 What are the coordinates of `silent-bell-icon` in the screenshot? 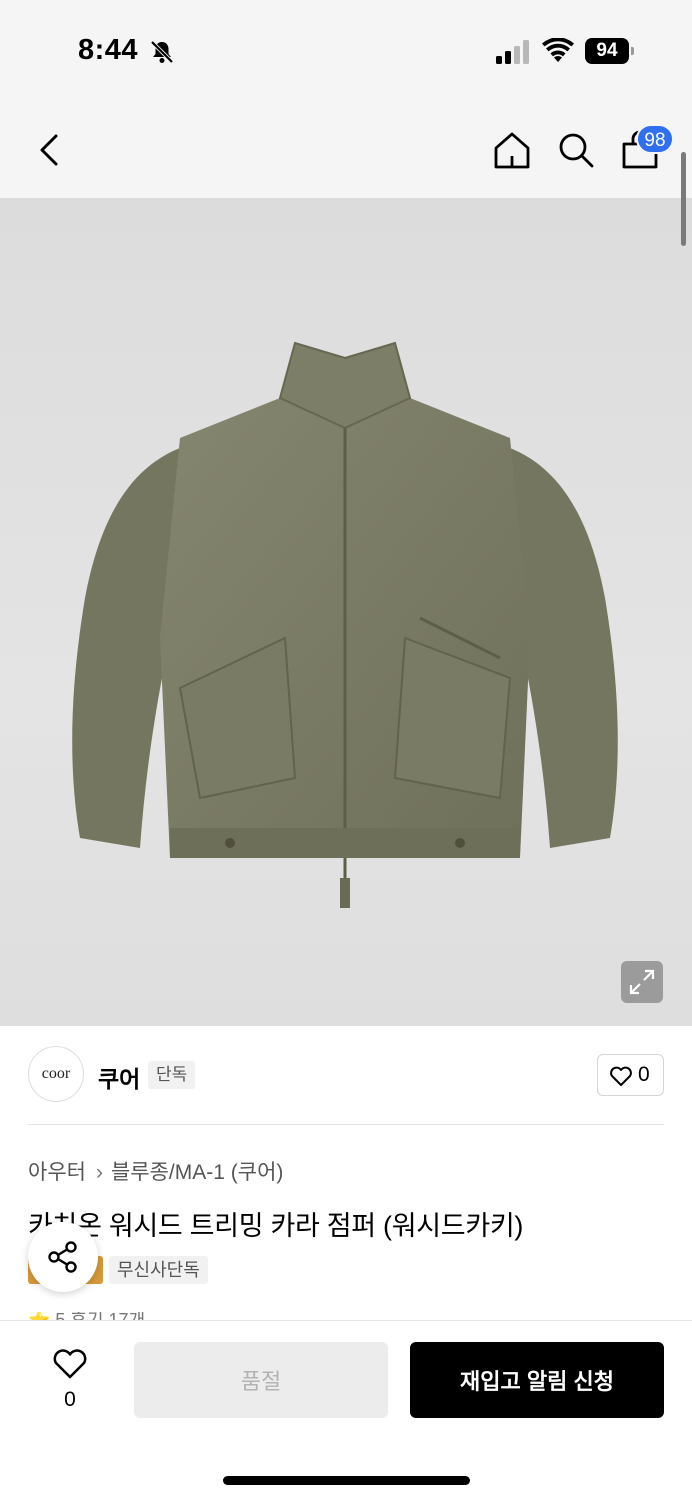 It's located at (162, 52).